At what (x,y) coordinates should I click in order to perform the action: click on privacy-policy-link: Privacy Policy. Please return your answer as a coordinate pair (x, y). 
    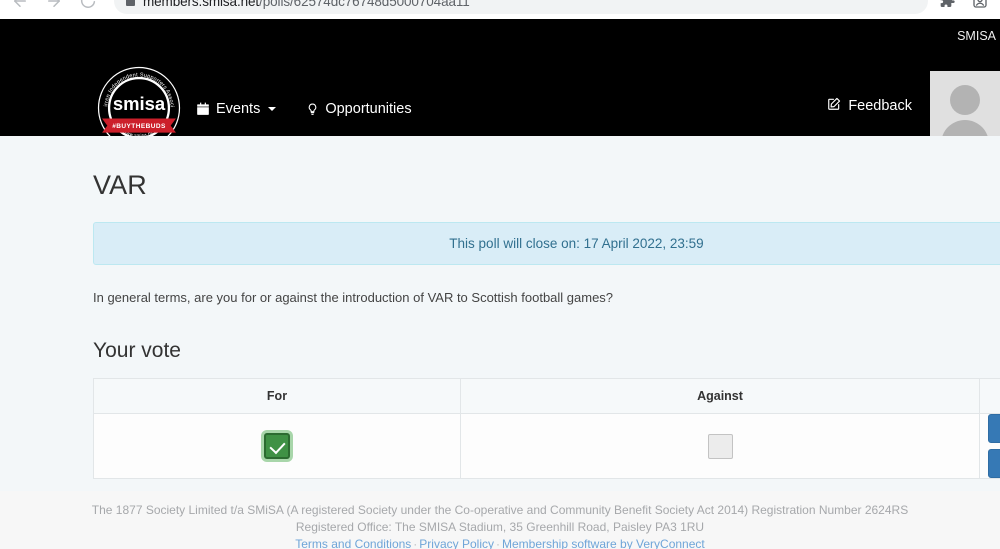
    Looking at the image, I should click on (456, 543).